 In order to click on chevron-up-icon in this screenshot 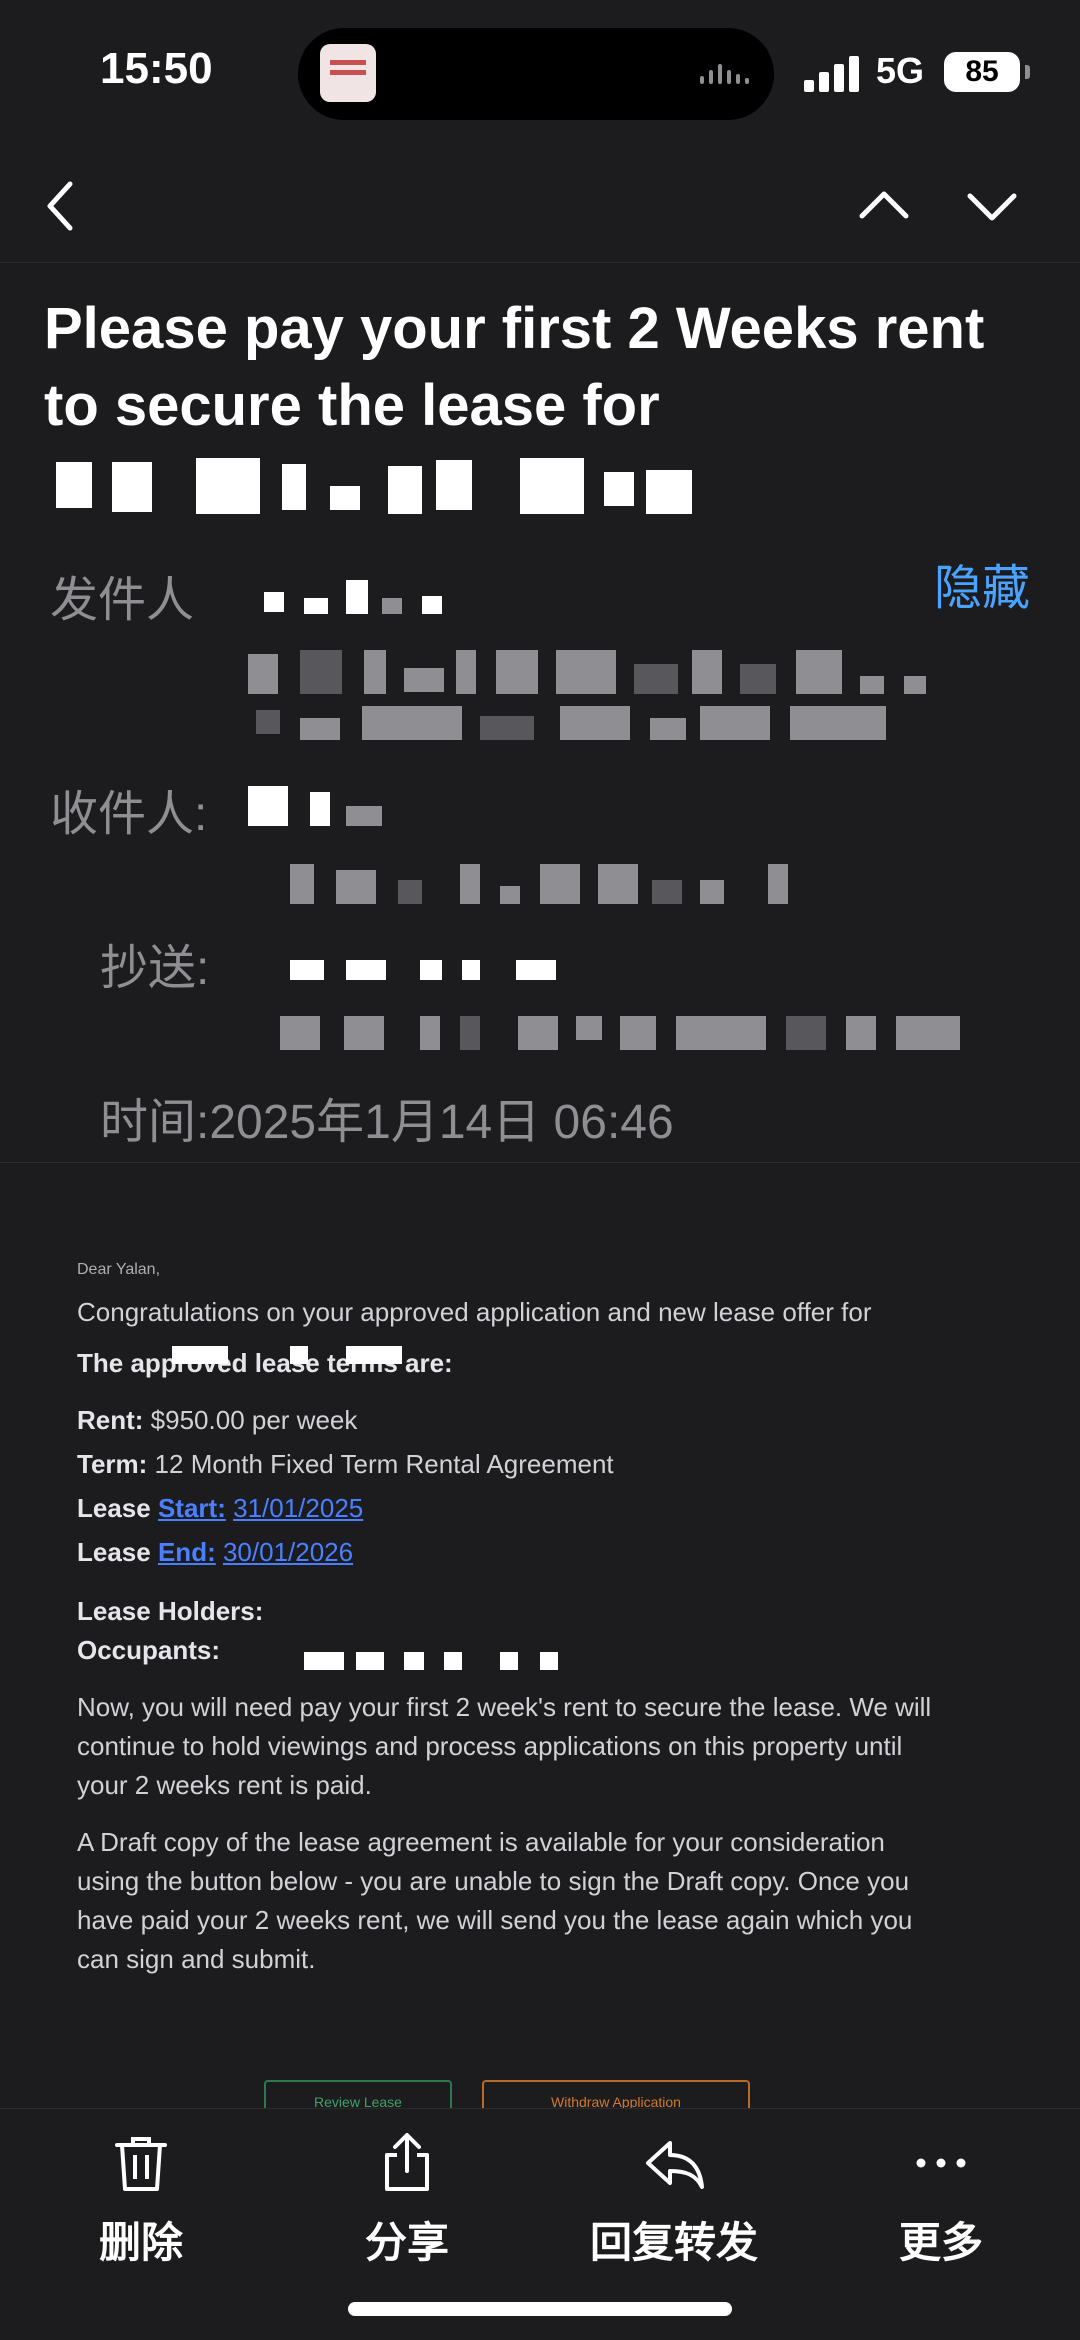, I will do `click(884, 205)`.